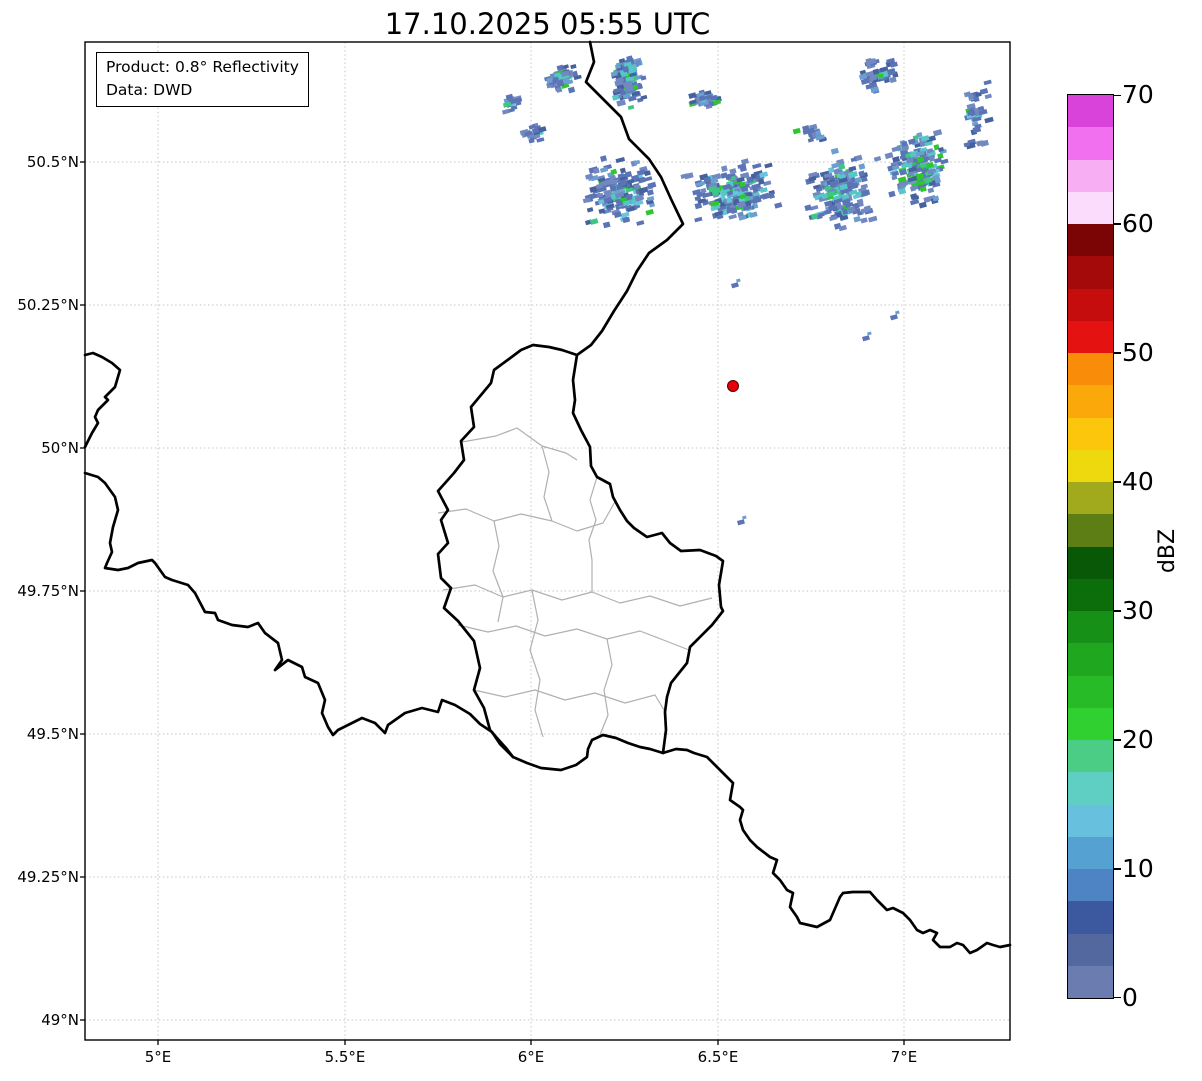 This screenshot has width=1202, height=1081. Describe the element at coordinates (202, 79) in the screenshot. I see `product-info-box: Product: 0.8° Reflectivity Data: DWD` at that location.